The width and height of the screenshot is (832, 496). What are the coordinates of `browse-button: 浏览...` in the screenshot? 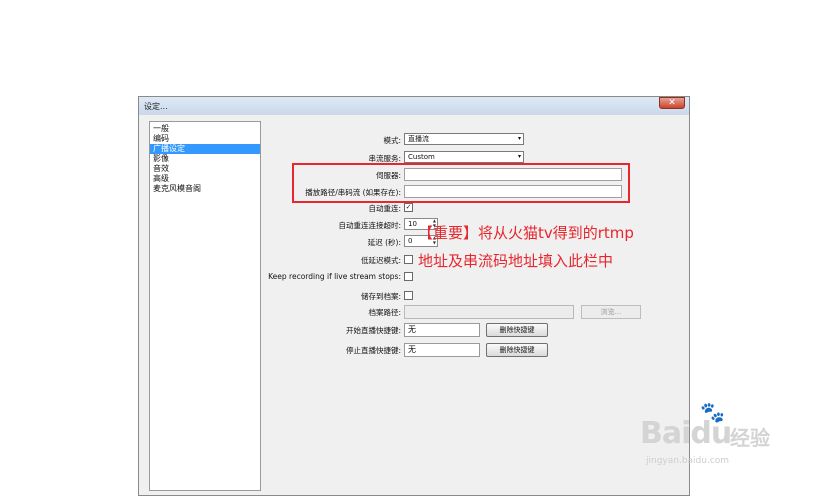 It's located at (611, 312).